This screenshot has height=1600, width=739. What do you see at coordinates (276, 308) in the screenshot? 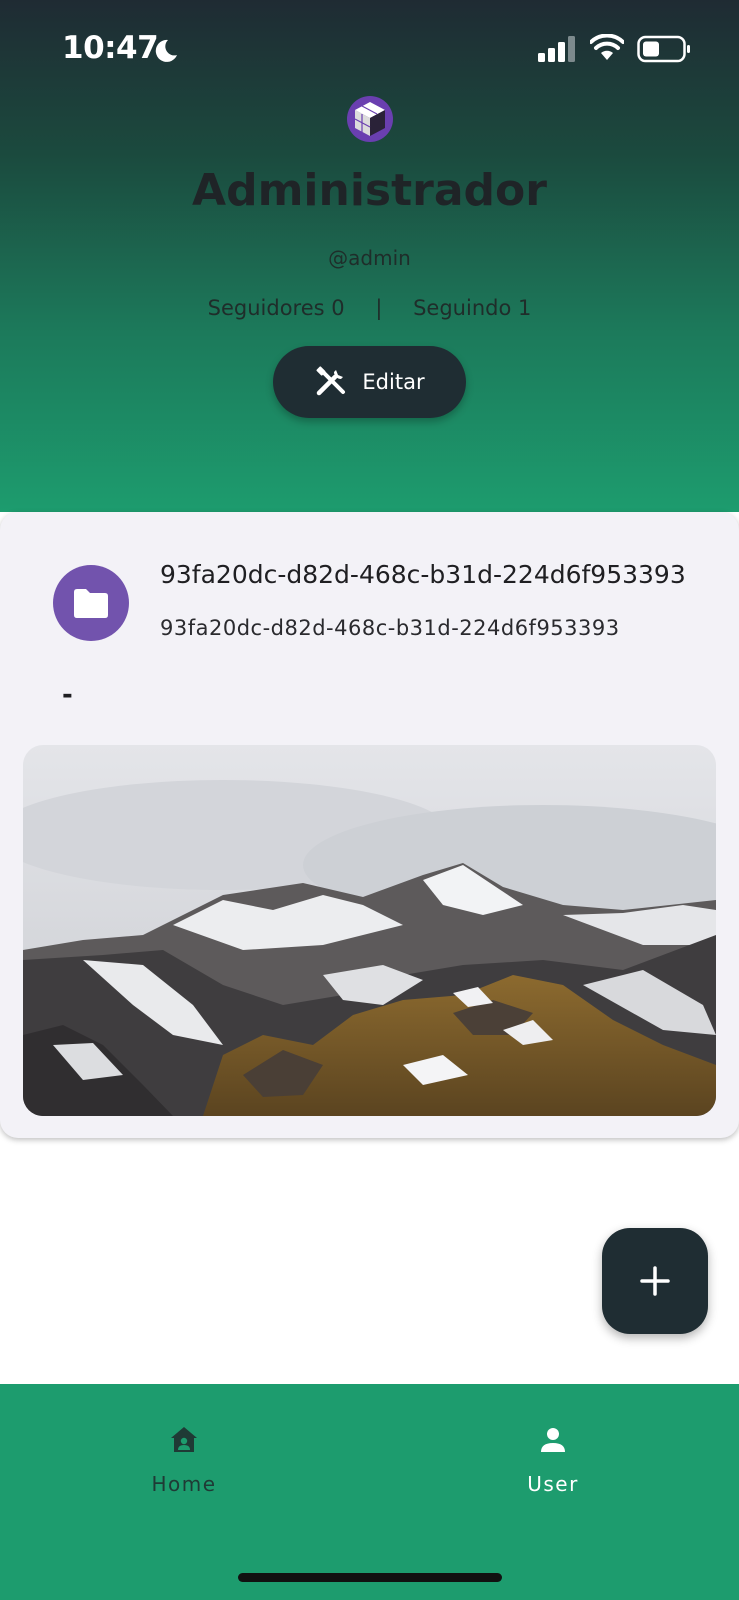
I see `followers-count: Seguidores 0` at bounding box center [276, 308].